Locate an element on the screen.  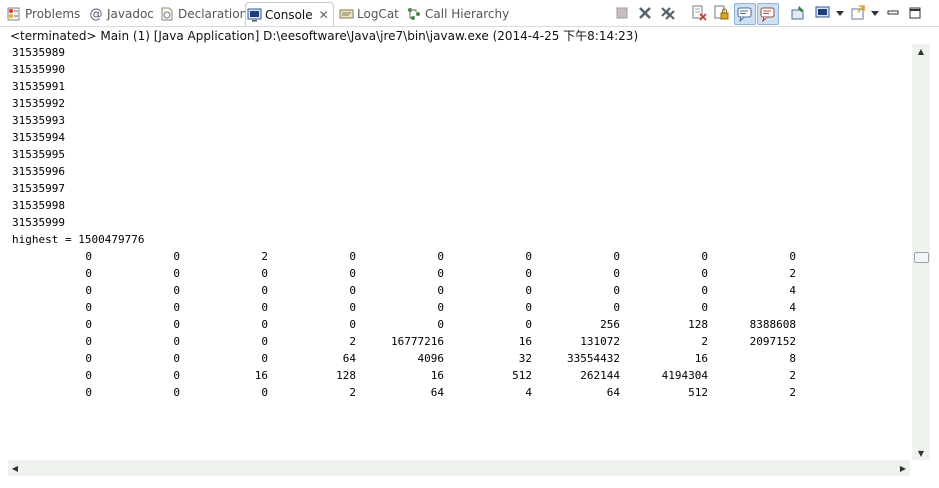
console-table-cell: 4096 is located at coordinates (431, 358).